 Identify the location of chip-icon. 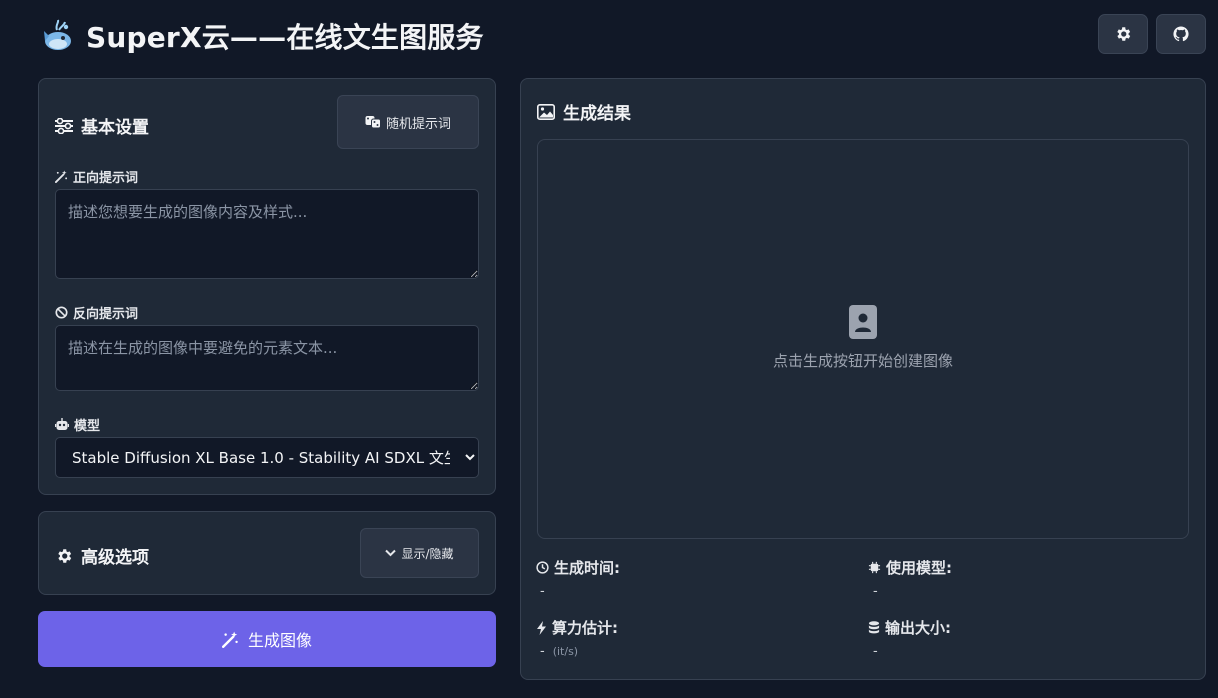
(874, 567).